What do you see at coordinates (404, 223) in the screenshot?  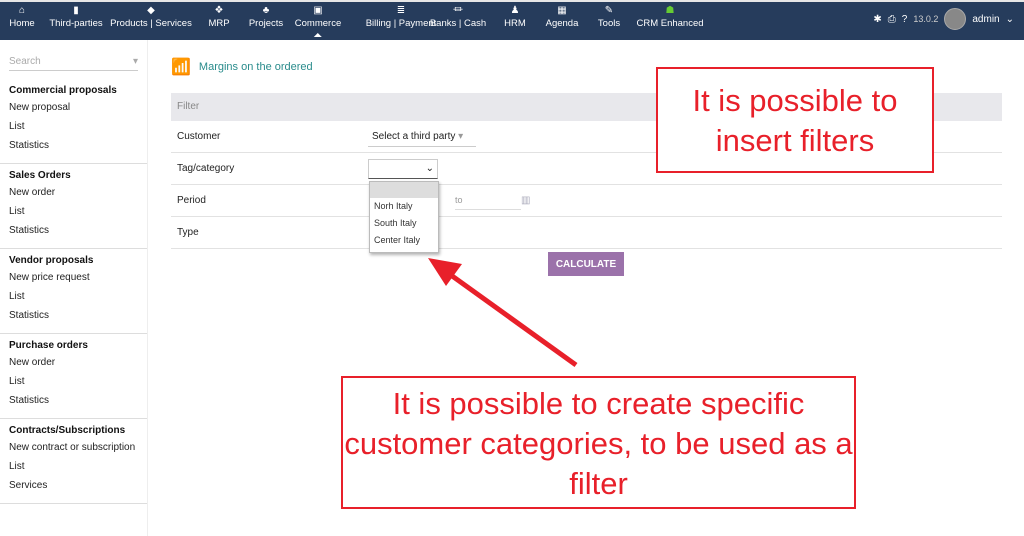 I see `dropdown-option: South Italy` at bounding box center [404, 223].